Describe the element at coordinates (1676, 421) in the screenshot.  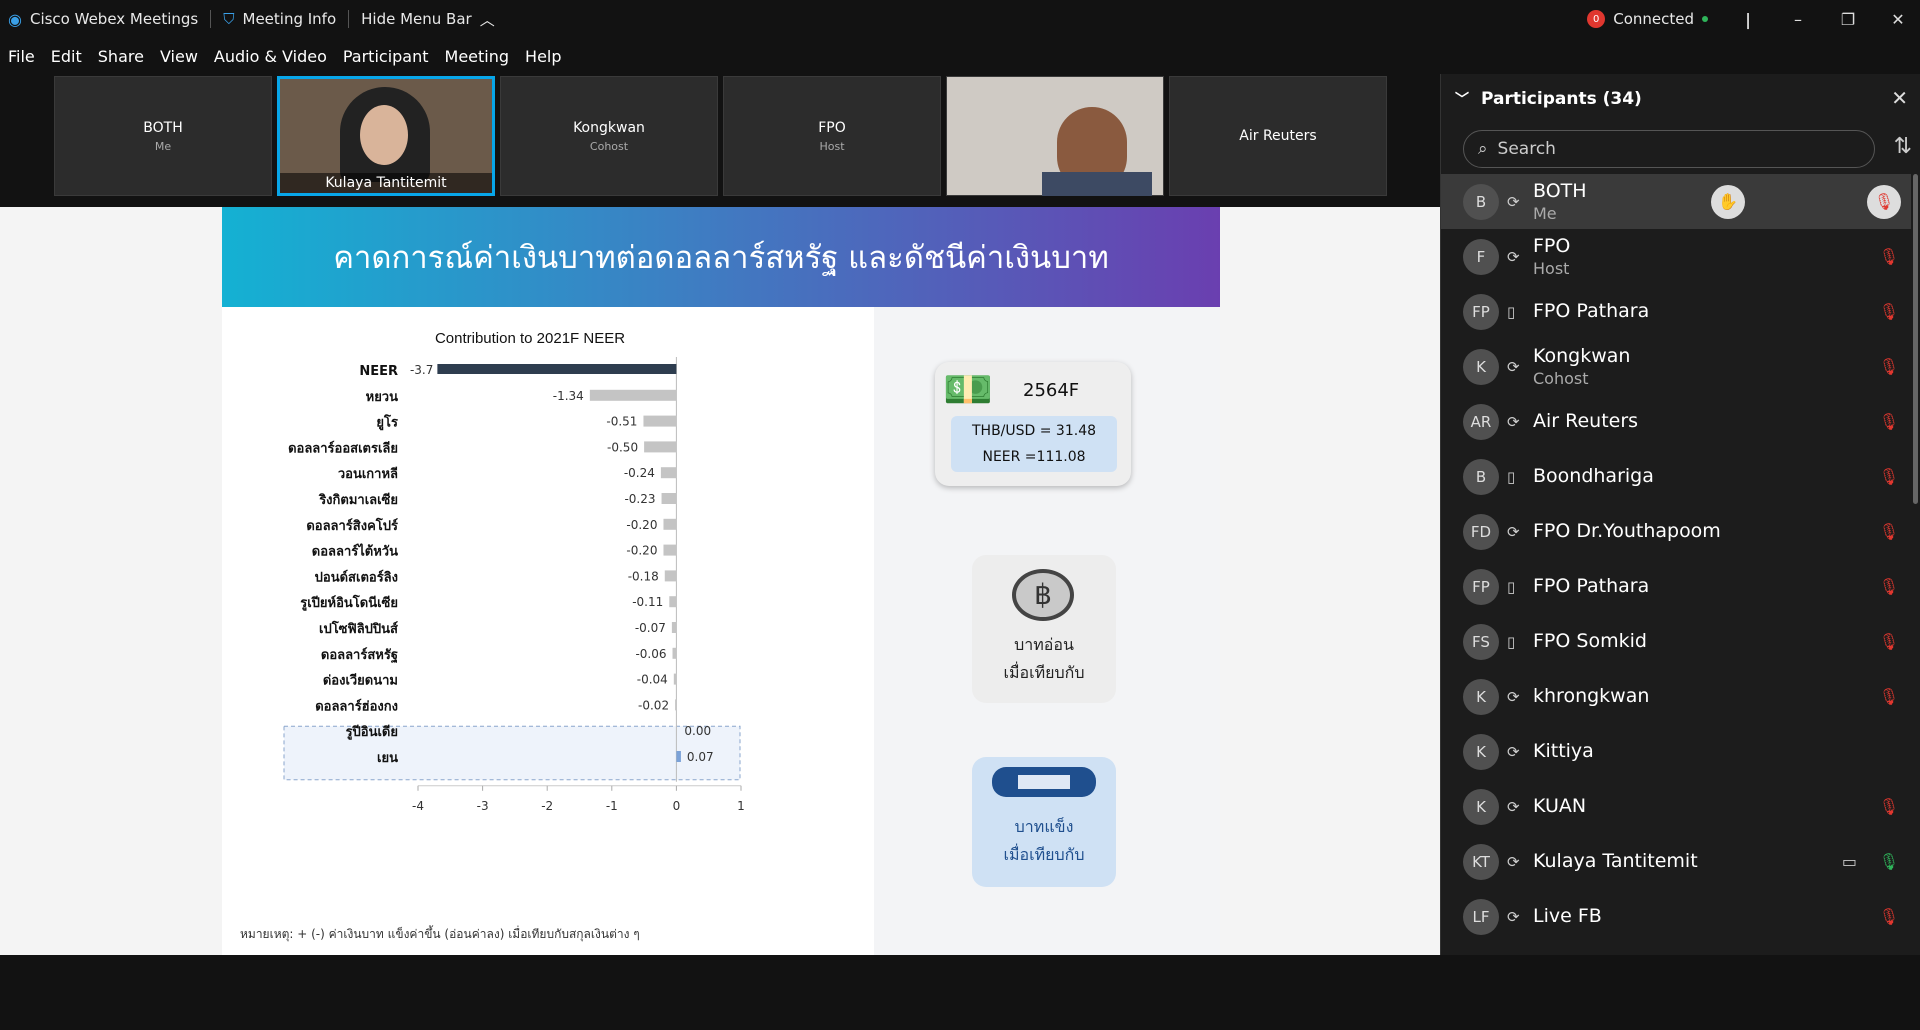
I see `participant-row: AR ⟳ Air Reuters 🎙` at that location.